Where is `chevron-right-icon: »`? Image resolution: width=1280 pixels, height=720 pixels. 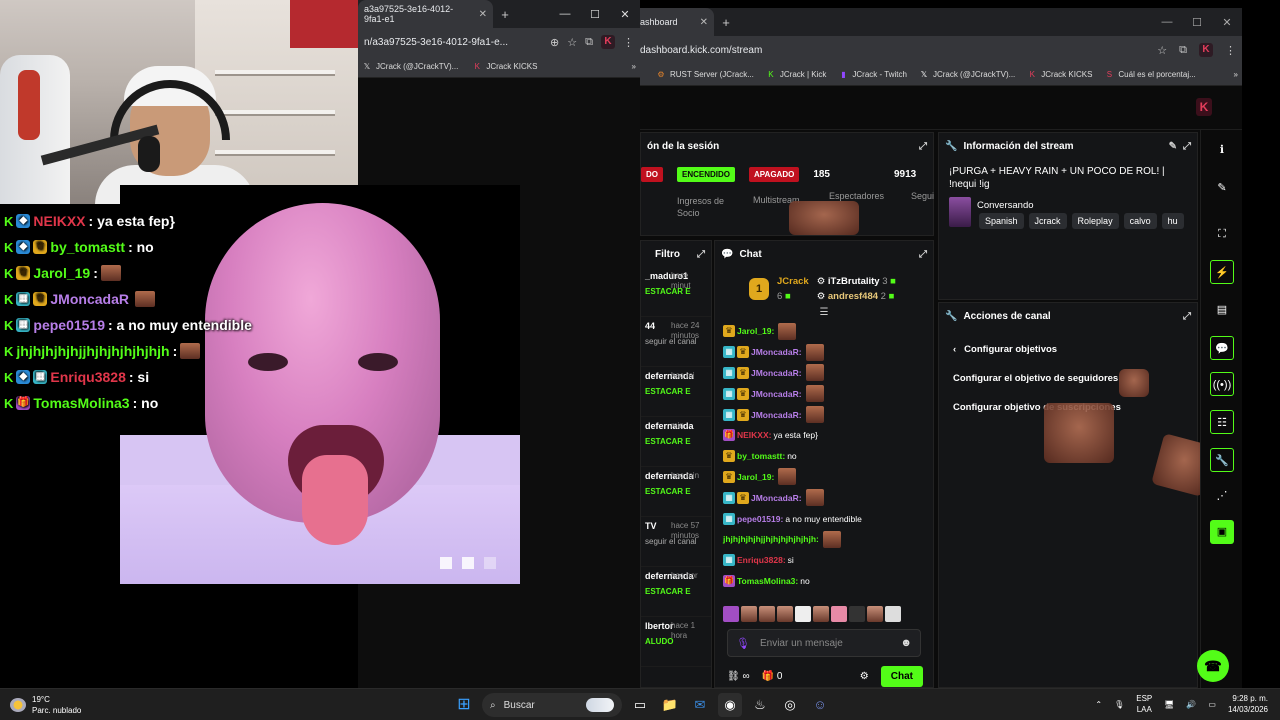
chevron-right-icon: » is located at coordinates (1236, 74).